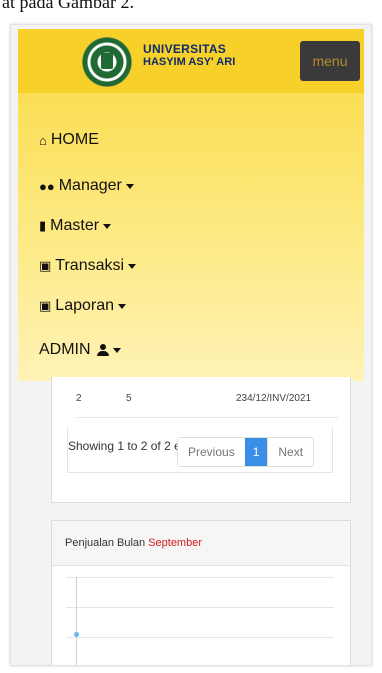 Image resolution: width=382 pixels, height=673 pixels. What do you see at coordinates (79, 398) in the screenshot?
I see `cell-no: 2` at bounding box center [79, 398].